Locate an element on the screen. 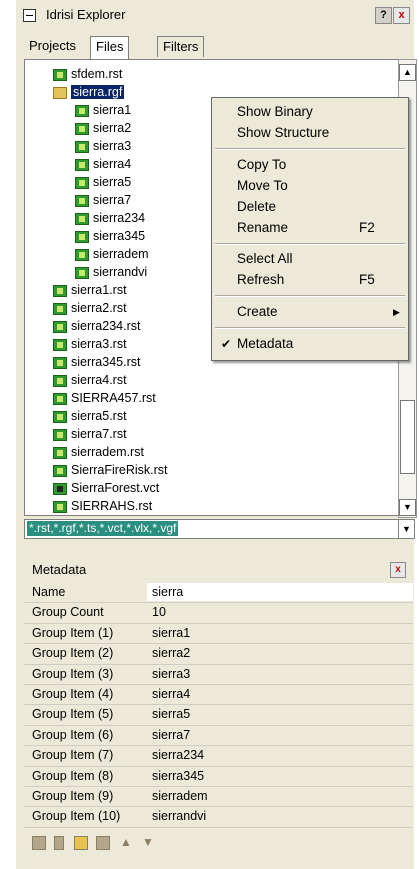 This screenshot has height=869, width=419. save-icon is located at coordinates (39, 843).